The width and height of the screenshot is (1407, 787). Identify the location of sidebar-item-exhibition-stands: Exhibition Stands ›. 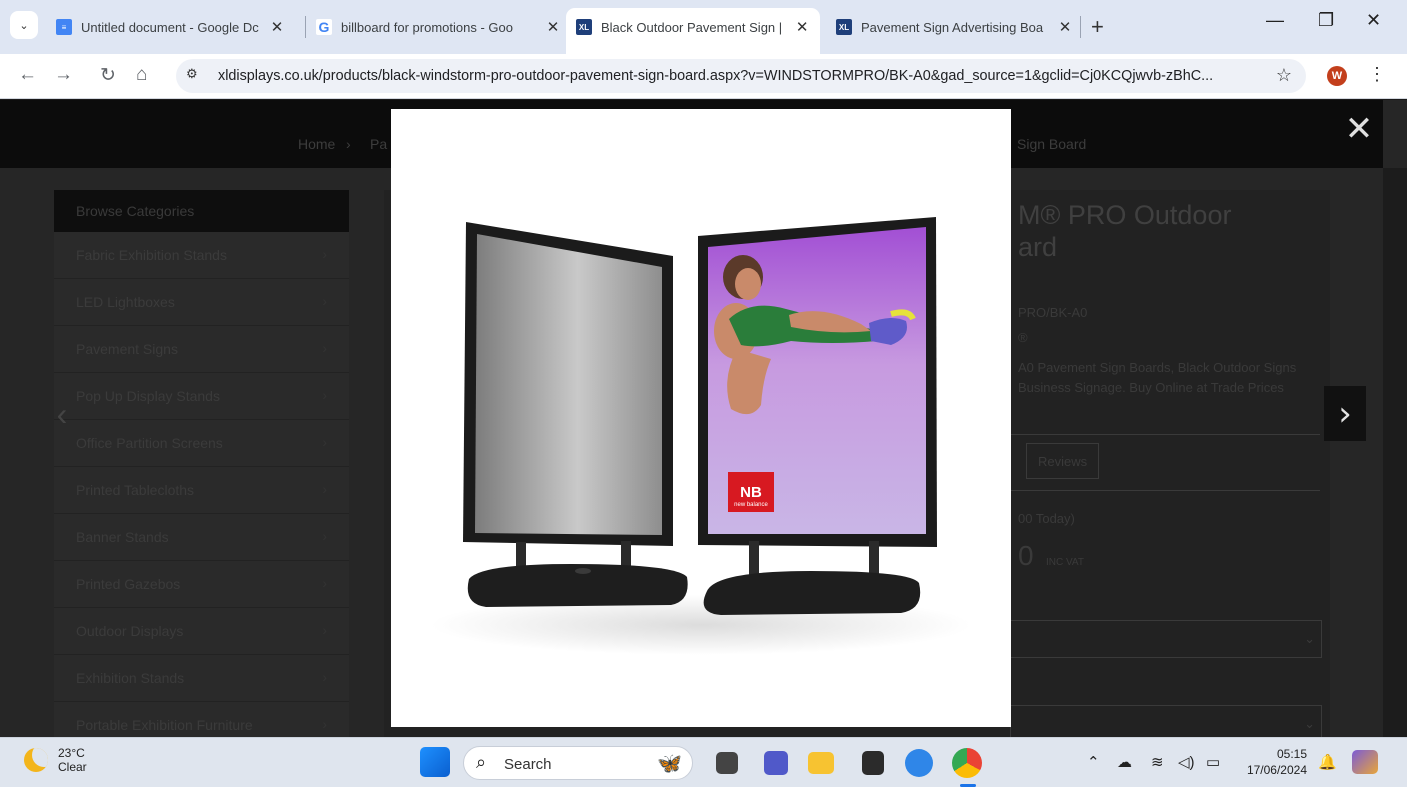
(201, 678).